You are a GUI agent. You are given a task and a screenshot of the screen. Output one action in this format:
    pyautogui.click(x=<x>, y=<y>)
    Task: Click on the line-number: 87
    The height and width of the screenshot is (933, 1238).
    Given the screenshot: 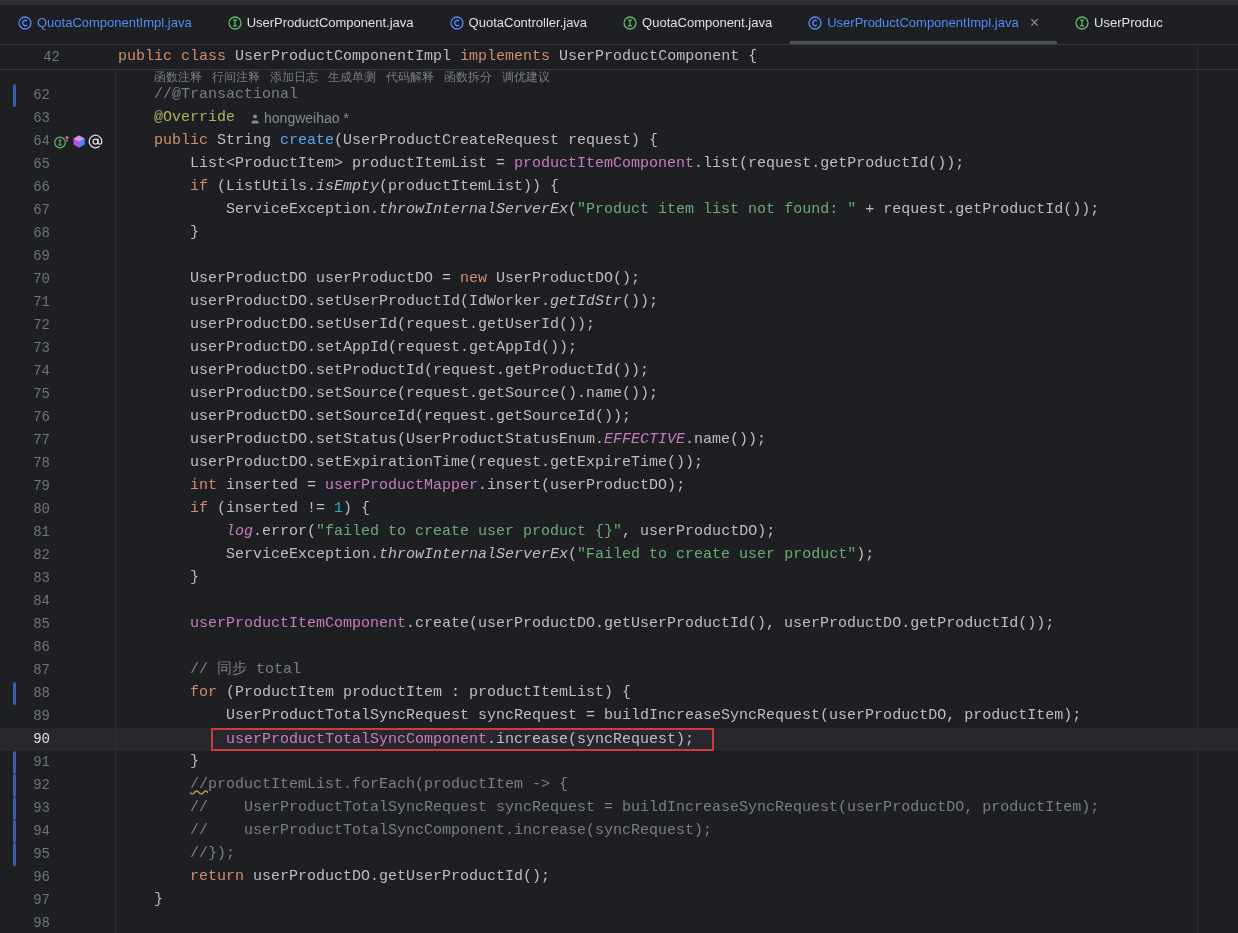 What is the action you would take?
    pyautogui.click(x=41, y=670)
    